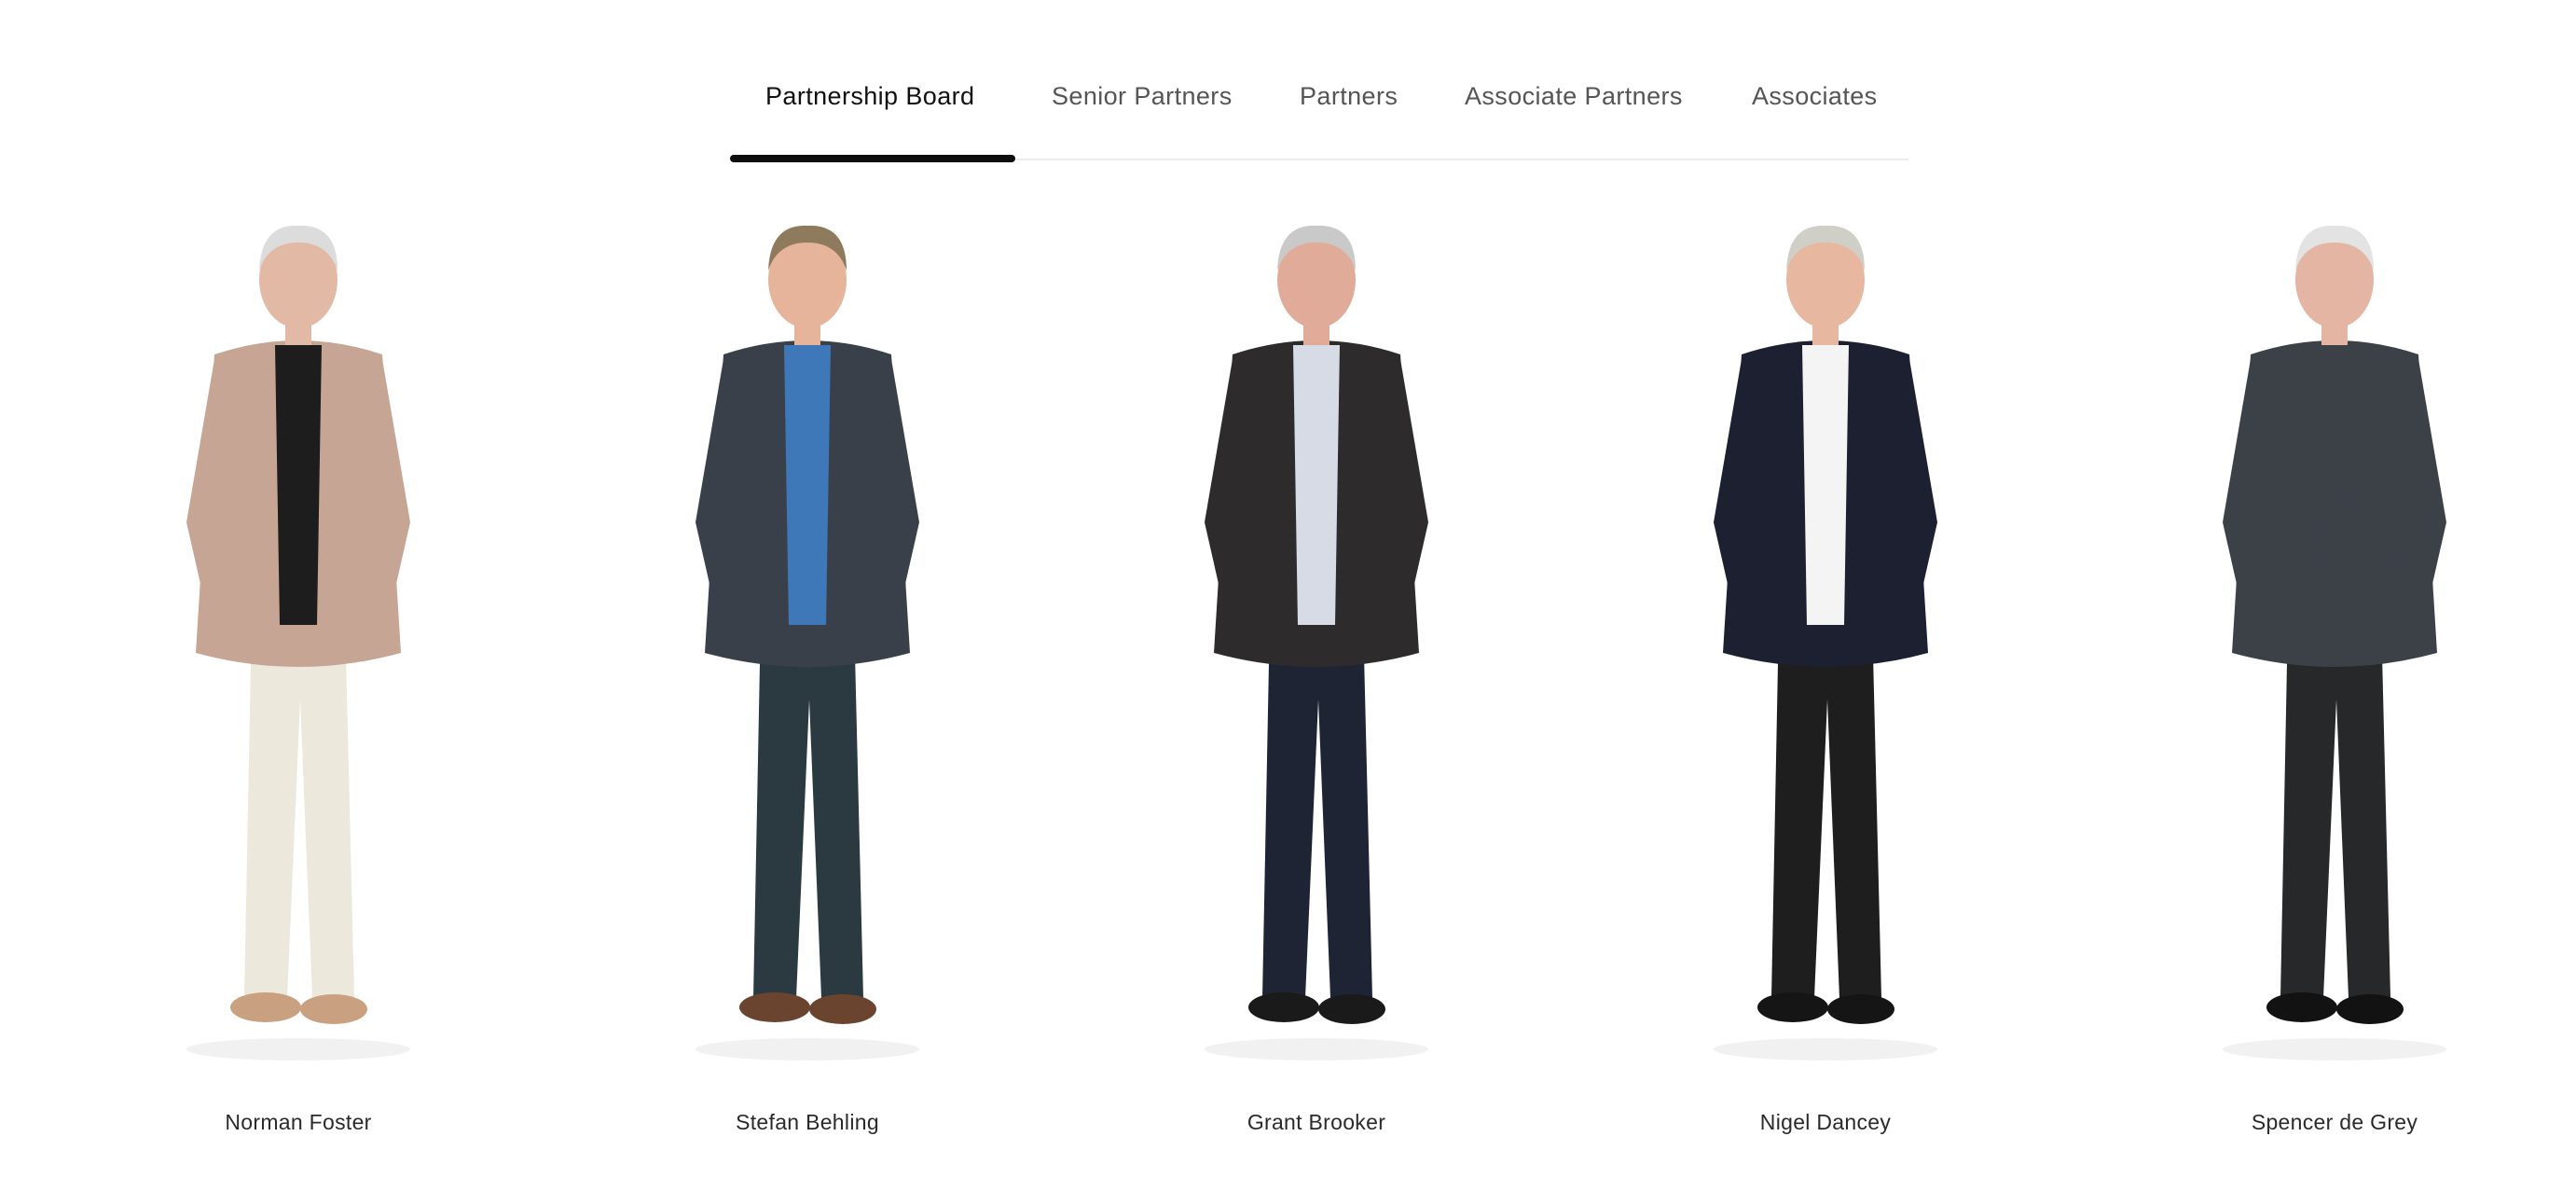 The width and height of the screenshot is (2576, 1192). What do you see at coordinates (807, 1122) in the screenshot?
I see `person-name: Stefan Behling` at bounding box center [807, 1122].